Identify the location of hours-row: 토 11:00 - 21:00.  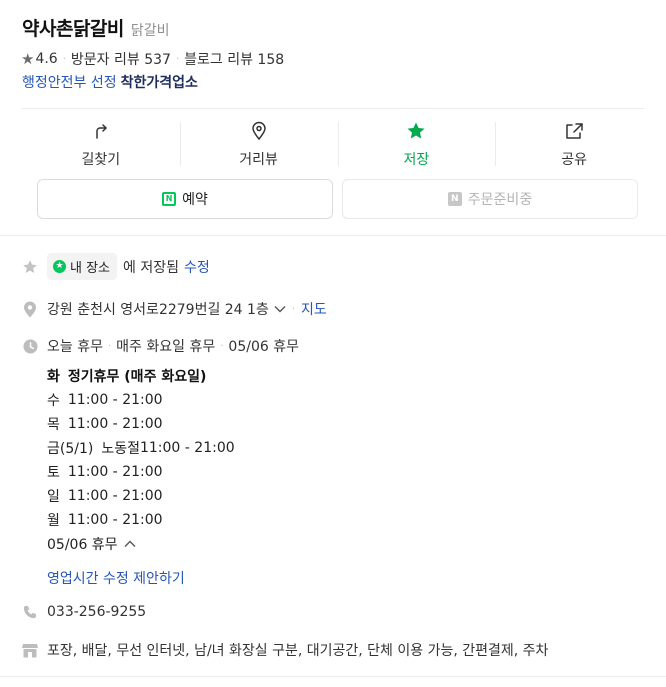
(141, 472).